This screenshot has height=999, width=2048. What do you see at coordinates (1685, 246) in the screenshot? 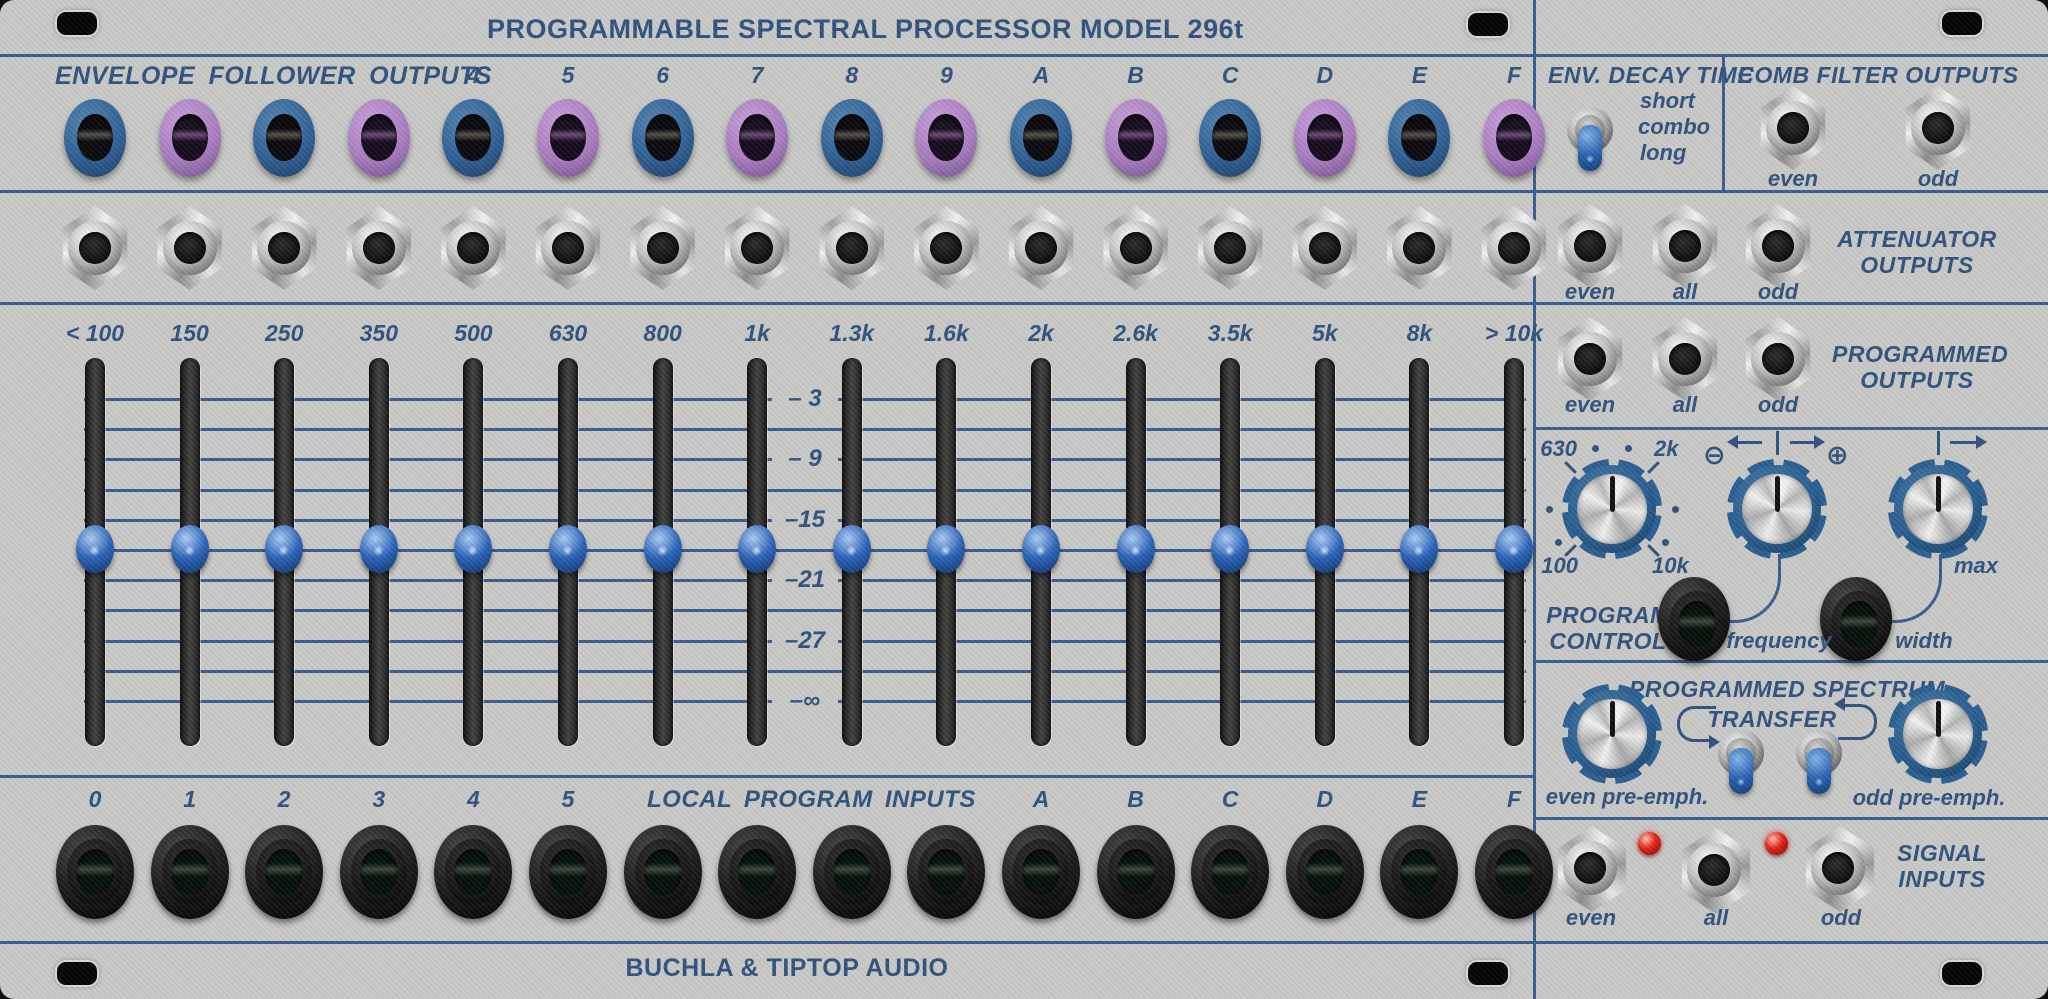
I see `attenuator-output-jack-all` at bounding box center [1685, 246].